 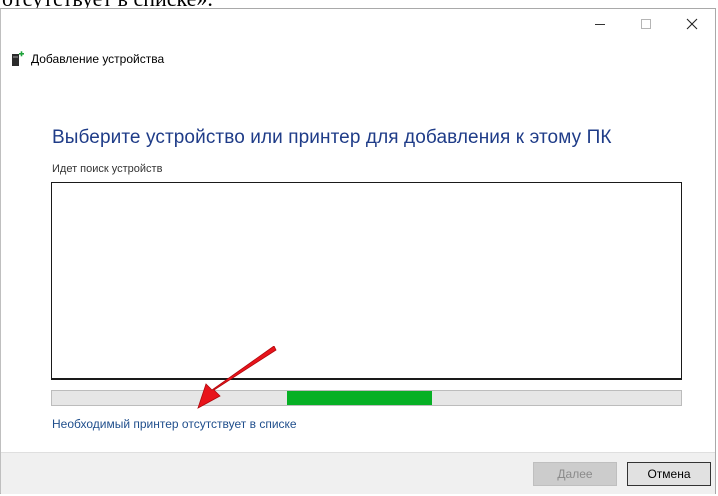 What do you see at coordinates (98, 59) in the screenshot?
I see `window-title: Добавление устройства` at bounding box center [98, 59].